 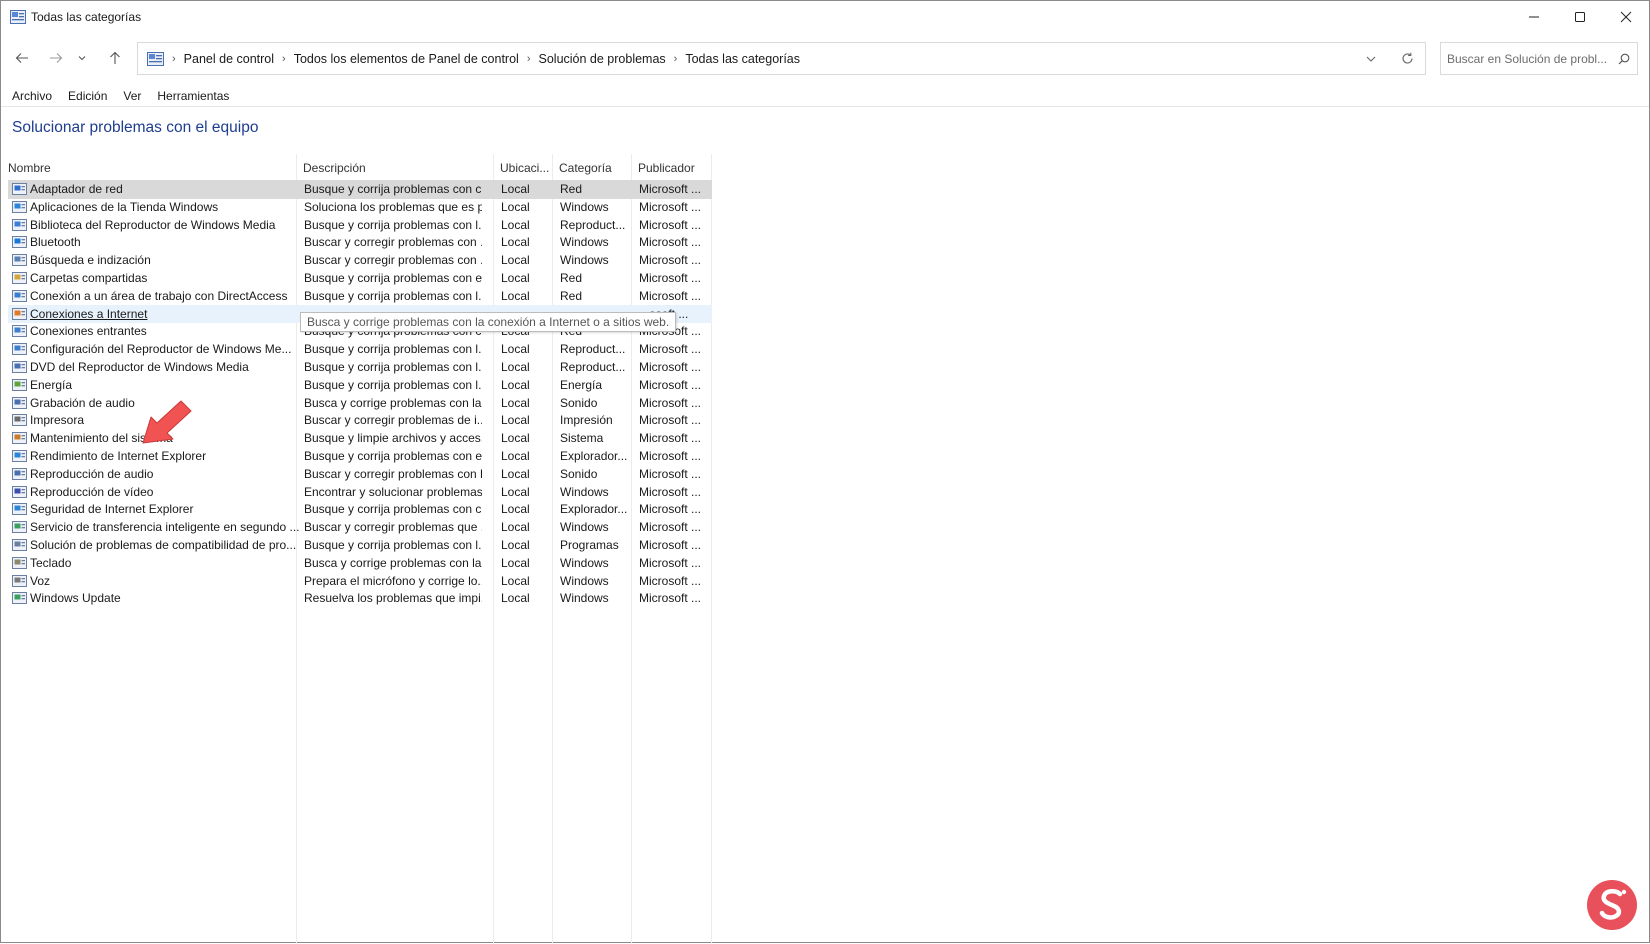 I want to click on ie-security-icon, so click(x=19, y=509).